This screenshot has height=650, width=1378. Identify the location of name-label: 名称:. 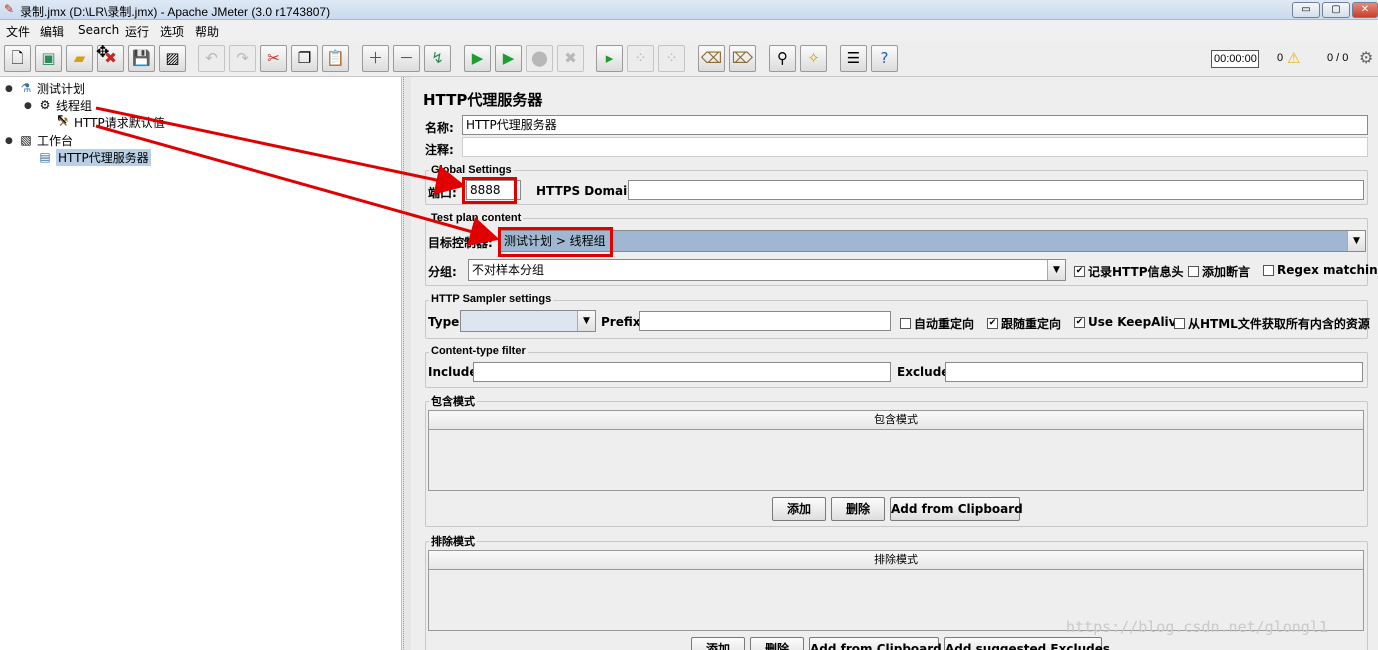
(439, 128).